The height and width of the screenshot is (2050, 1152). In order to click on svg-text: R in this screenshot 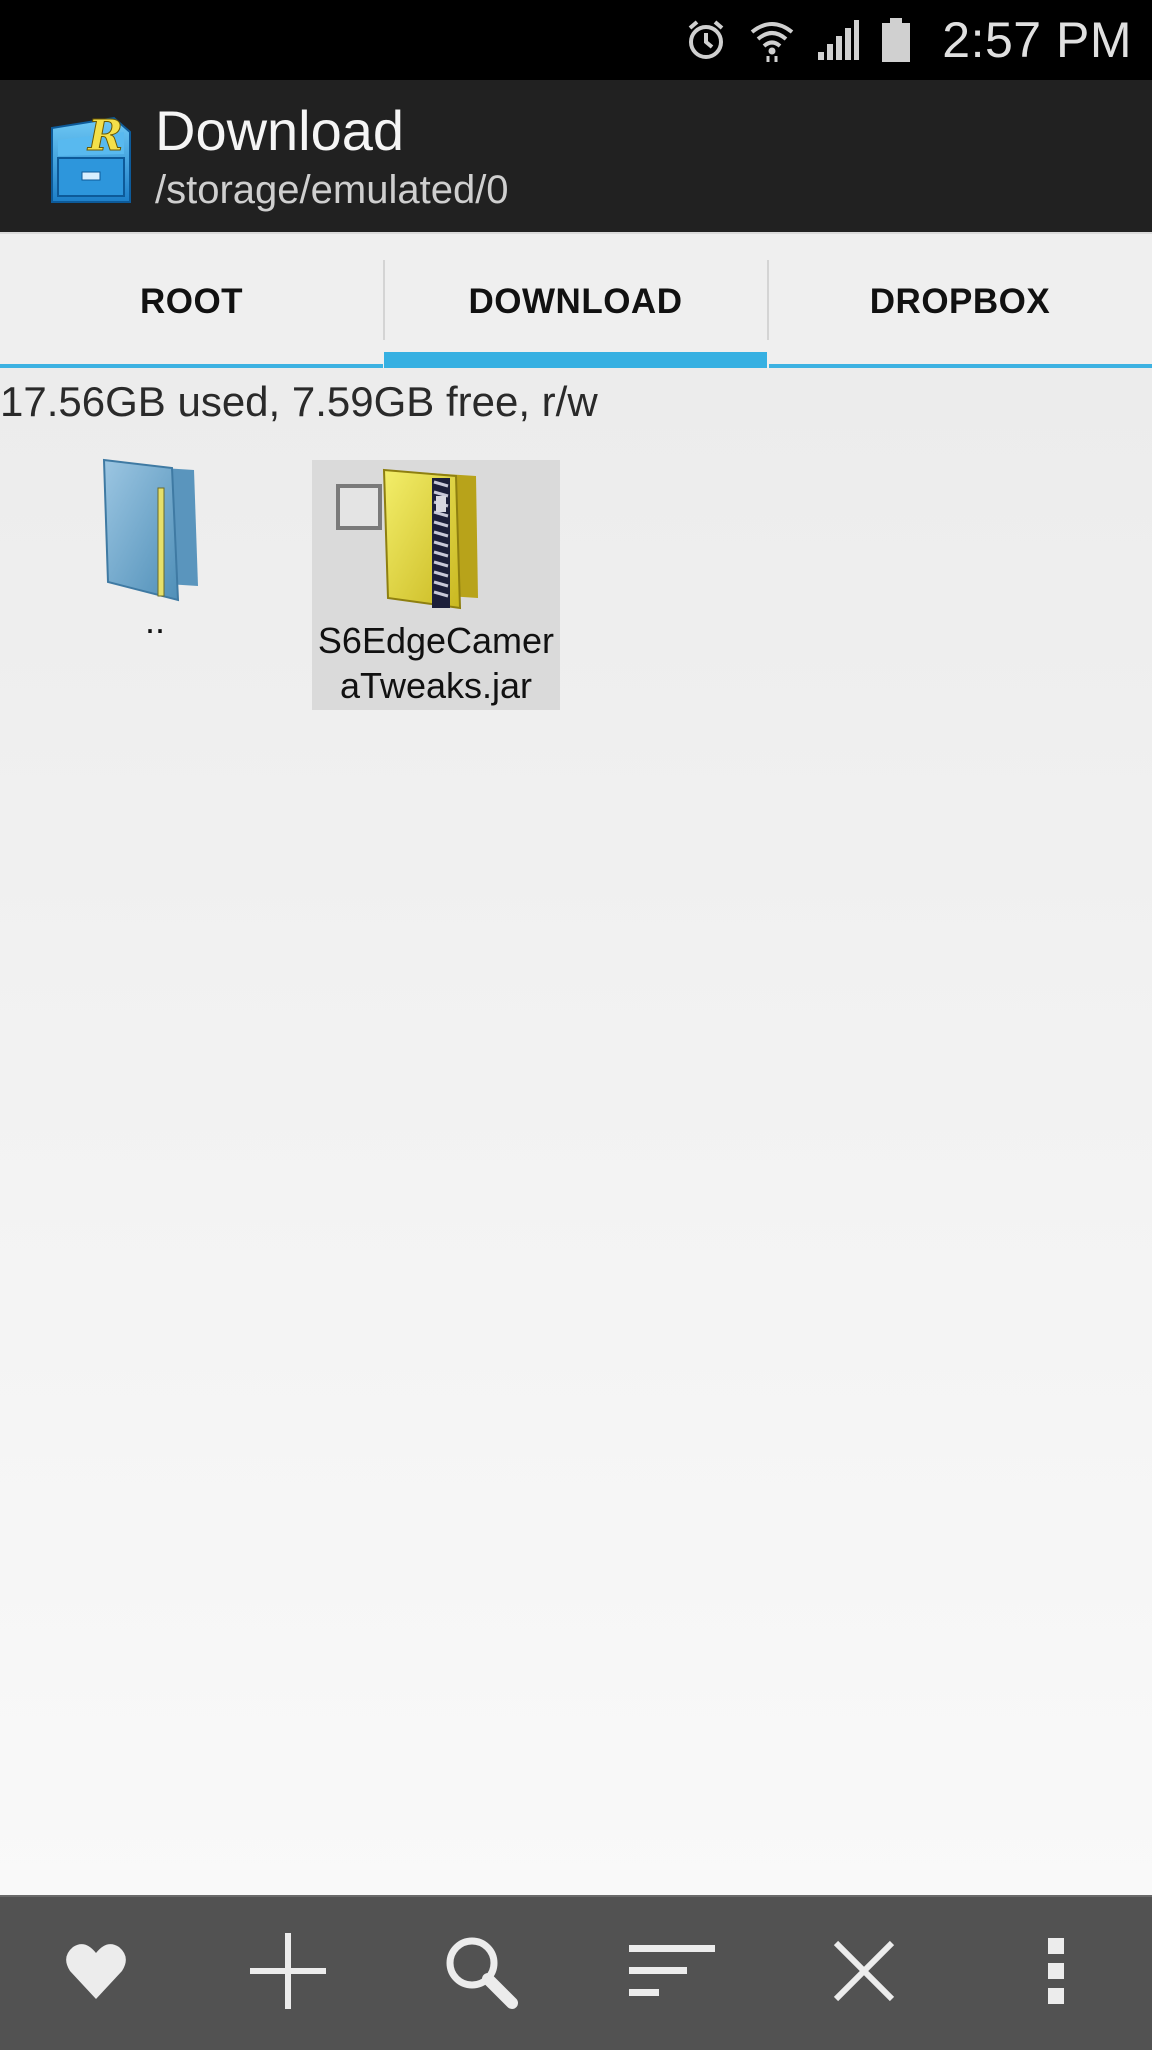, I will do `click(105, 135)`.